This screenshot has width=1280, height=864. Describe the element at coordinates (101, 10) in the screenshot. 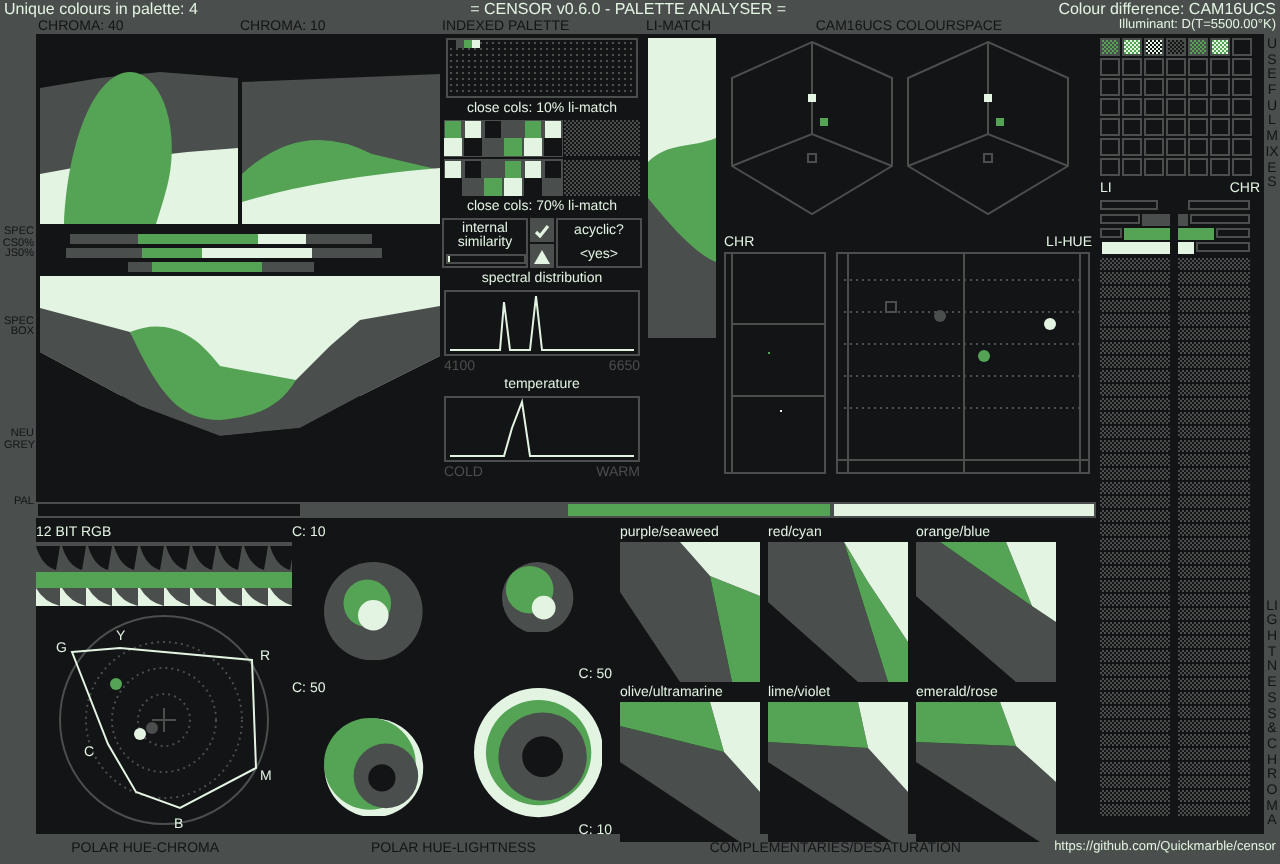

I see `unique-colours-count: Unique colours in palette: 4` at that location.